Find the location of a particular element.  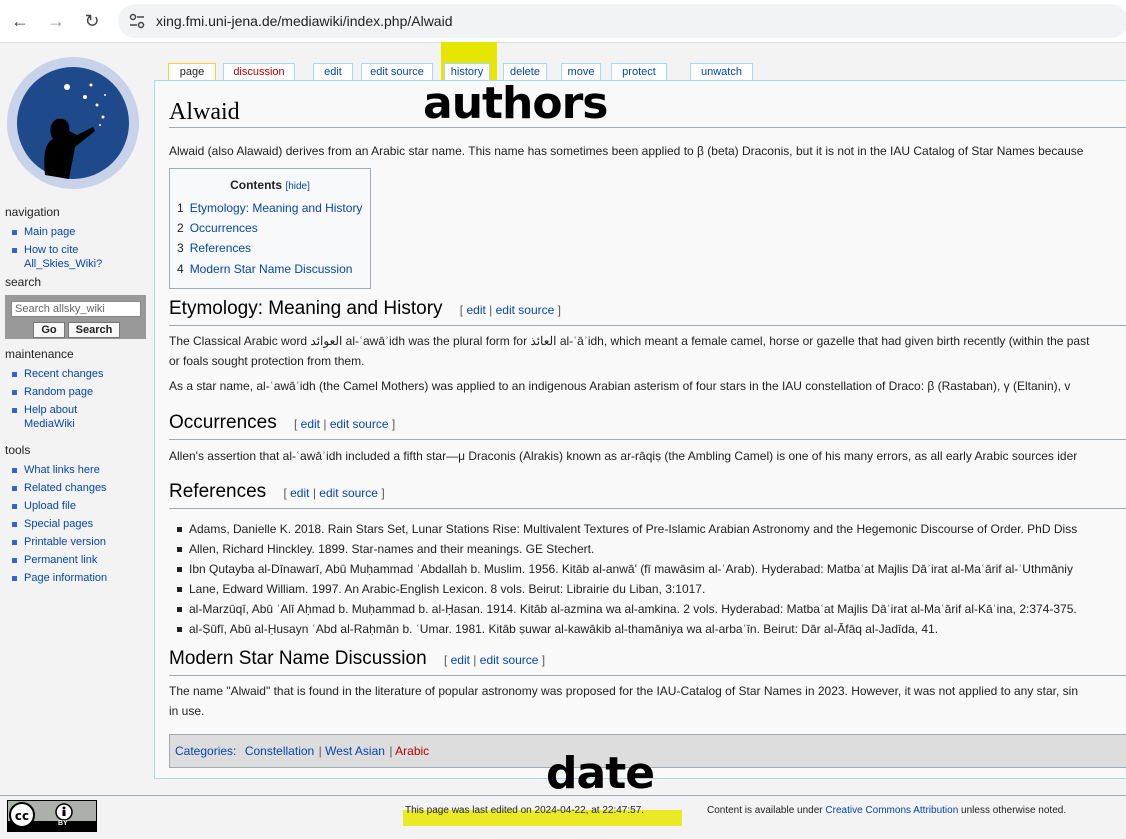

go-button: Go is located at coordinates (49, 330).